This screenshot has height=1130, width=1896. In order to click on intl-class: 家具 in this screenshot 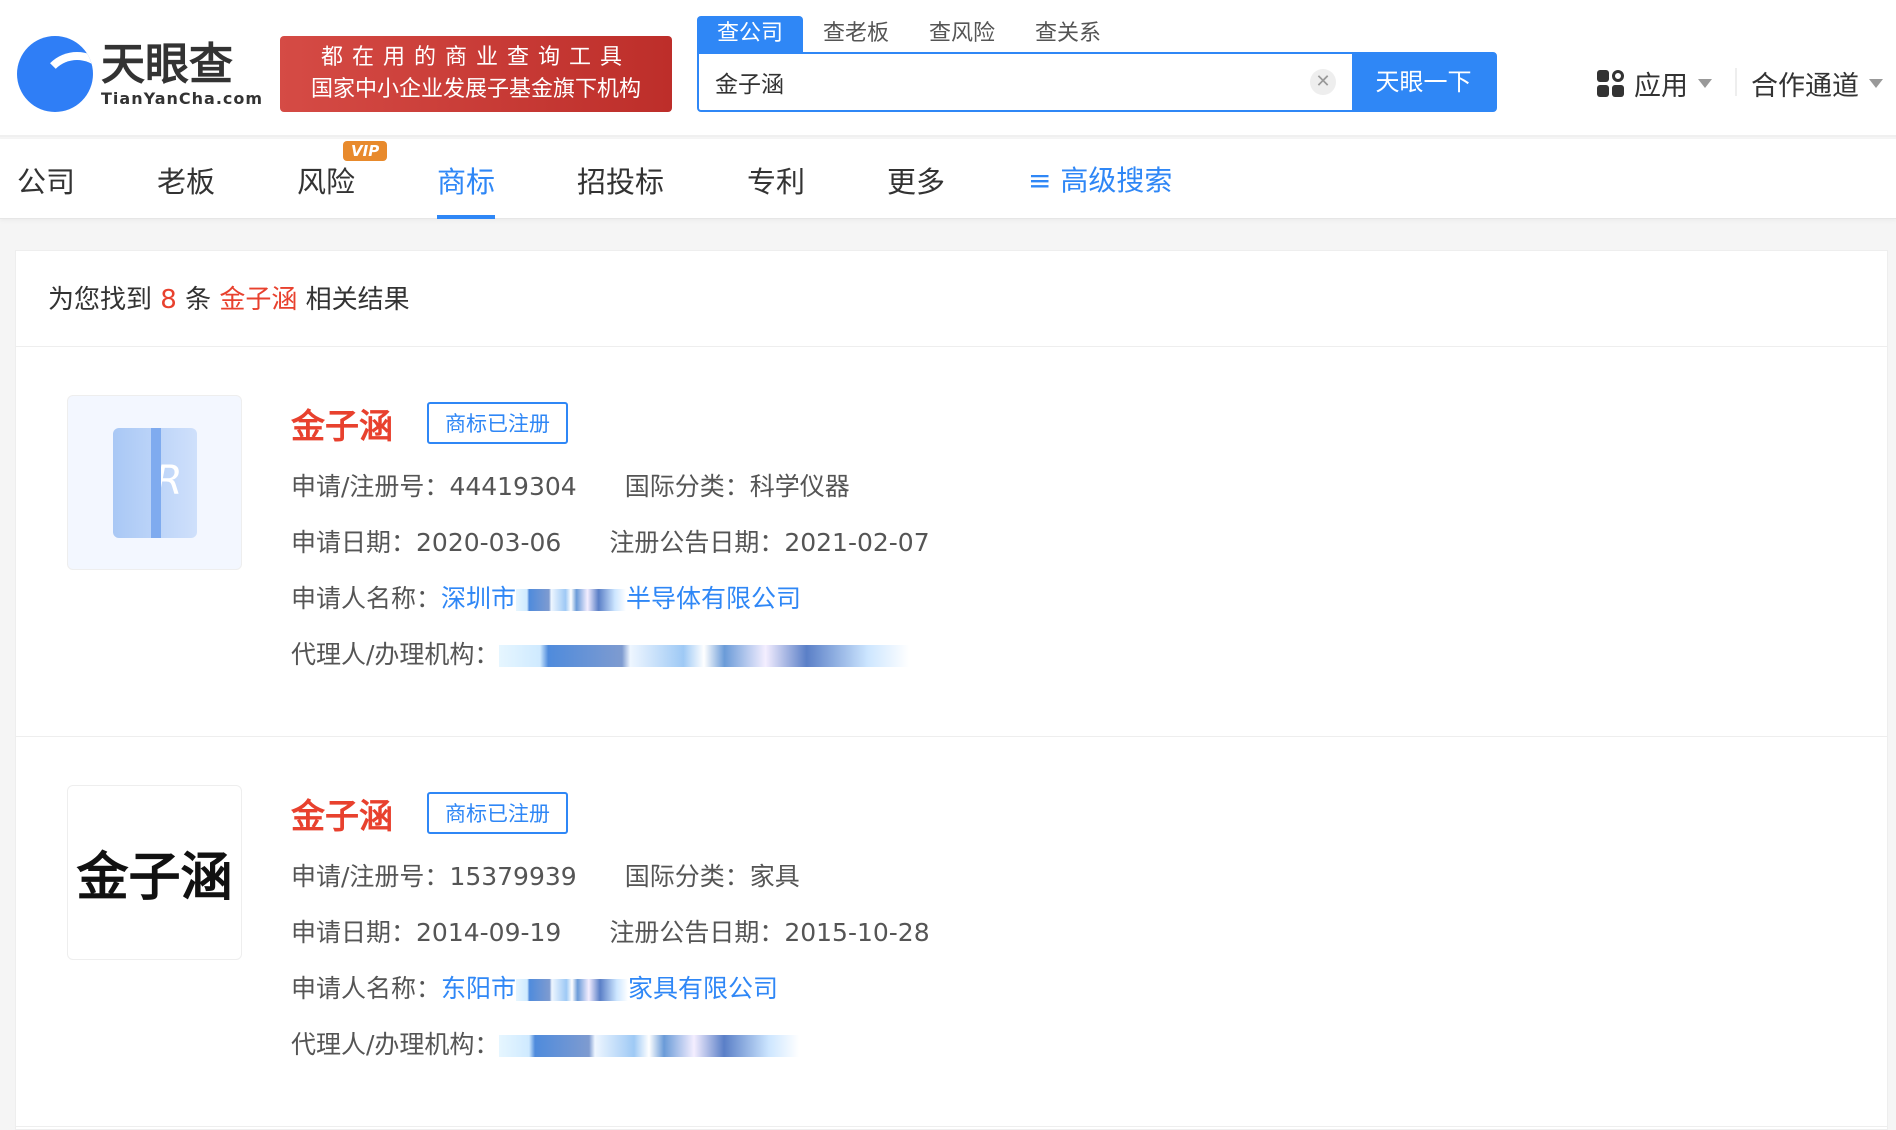, I will do `click(774, 876)`.